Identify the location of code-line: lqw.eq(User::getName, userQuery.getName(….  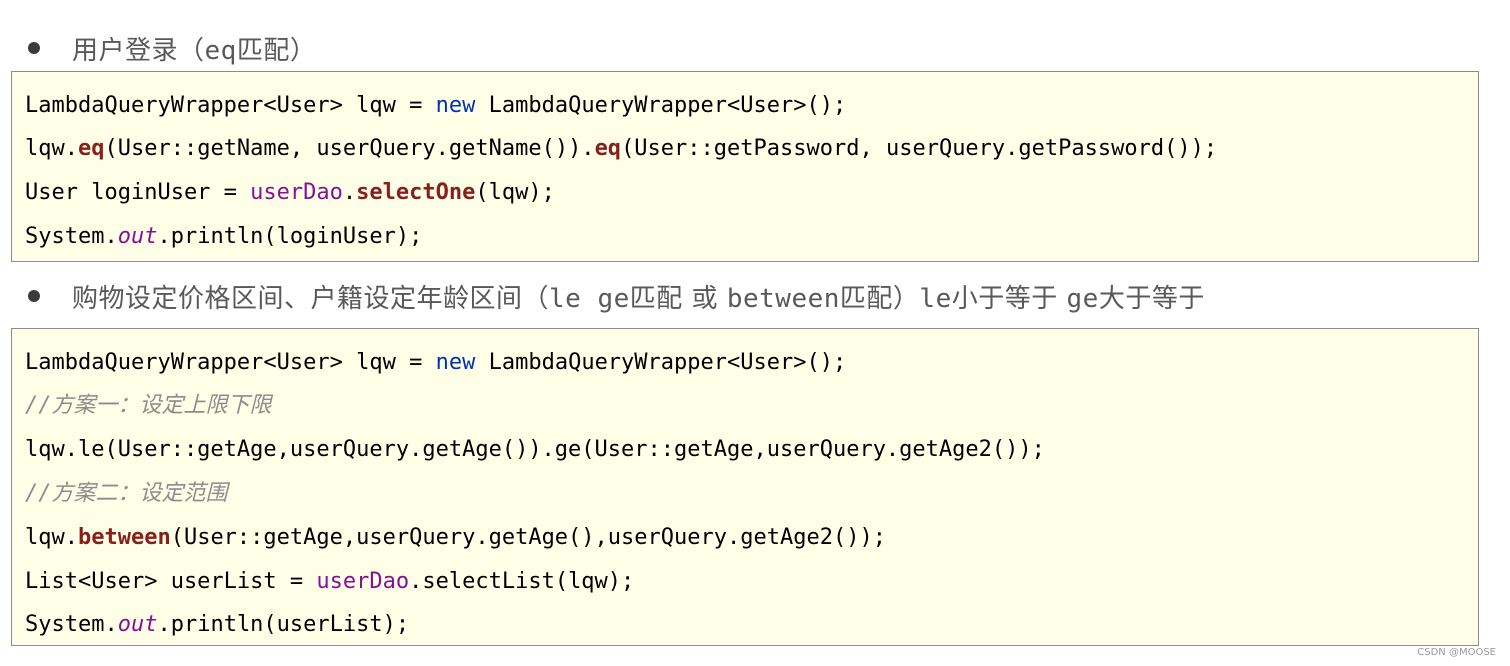
(621, 148).